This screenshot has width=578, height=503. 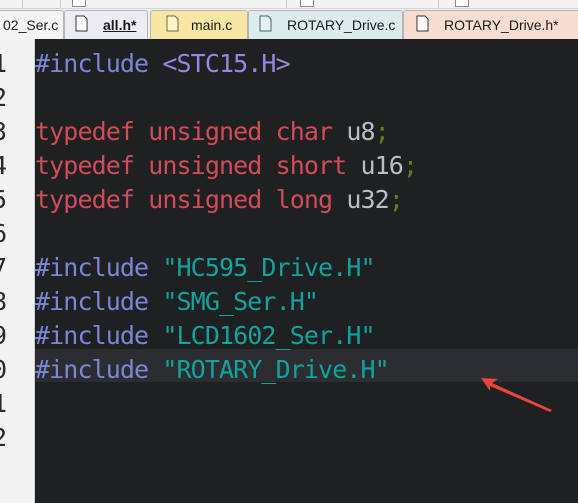 I want to click on tab-label: 02_Ser.c, so click(x=31, y=25).